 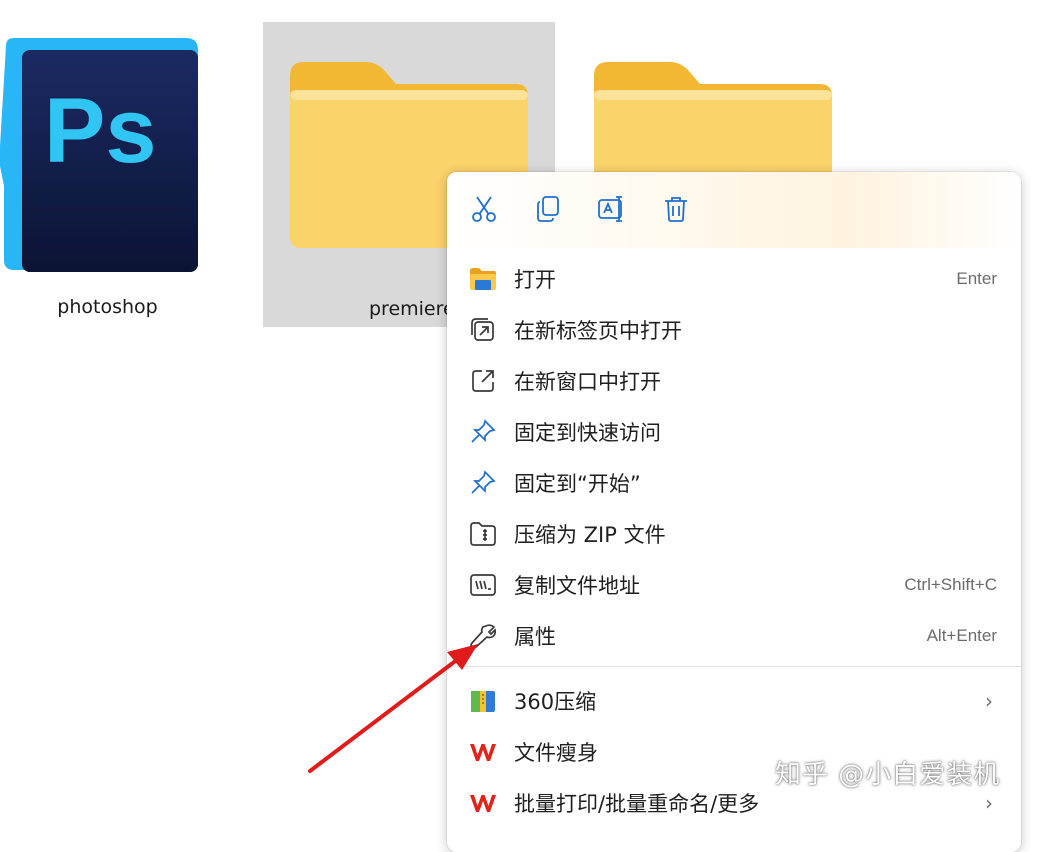 I want to click on menu-item-label: 压缩为 ZIP 文件, so click(x=590, y=535).